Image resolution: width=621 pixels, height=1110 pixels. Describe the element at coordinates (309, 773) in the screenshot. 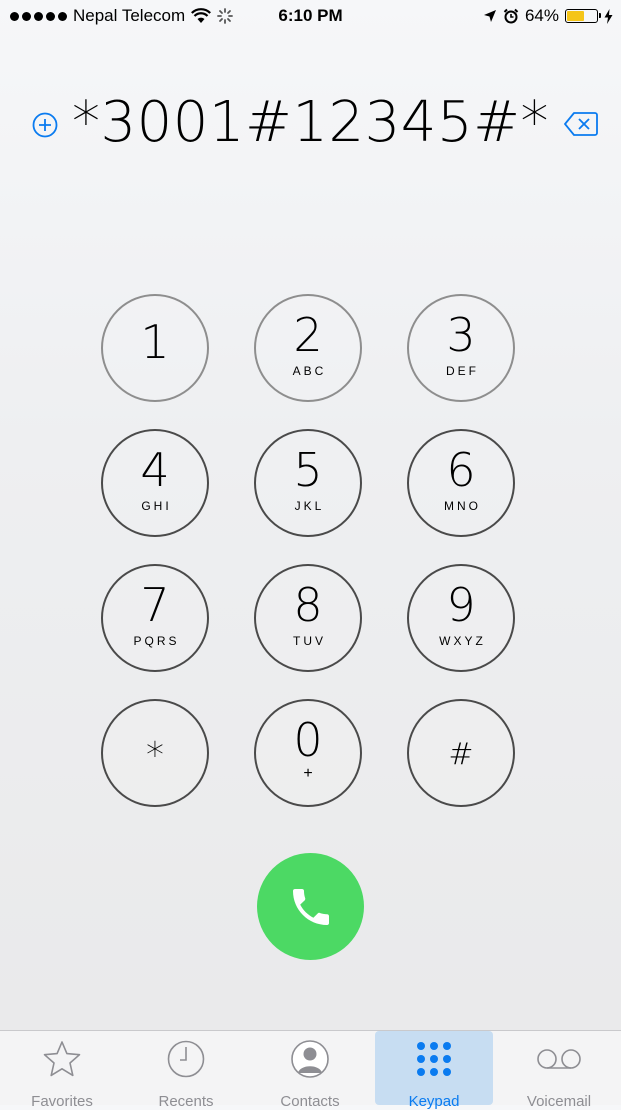

I see `key-letters: +` at that location.